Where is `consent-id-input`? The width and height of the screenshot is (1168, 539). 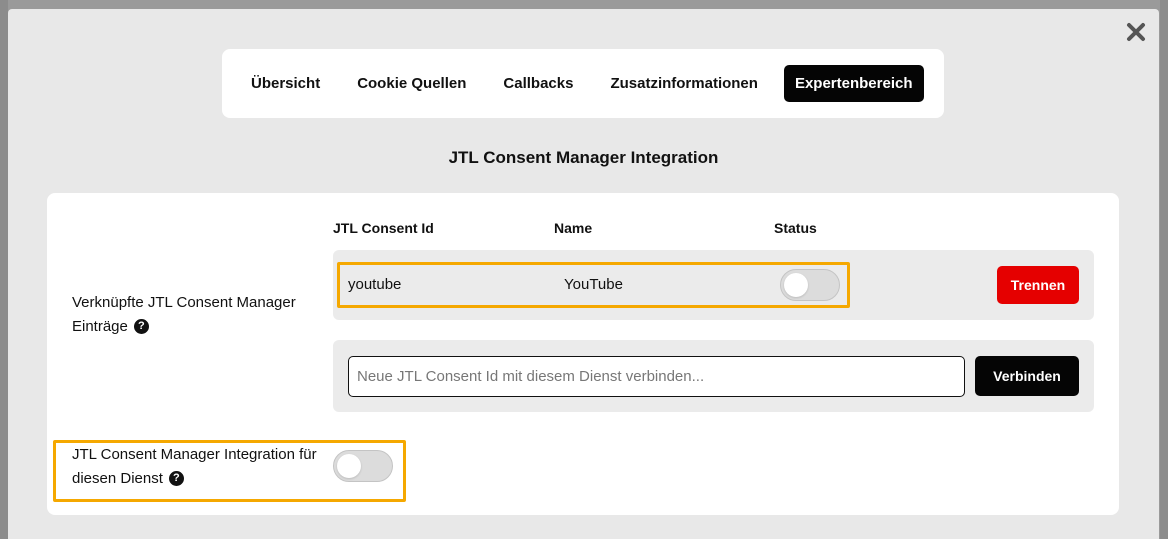 consent-id-input is located at coordinates (656, 376).